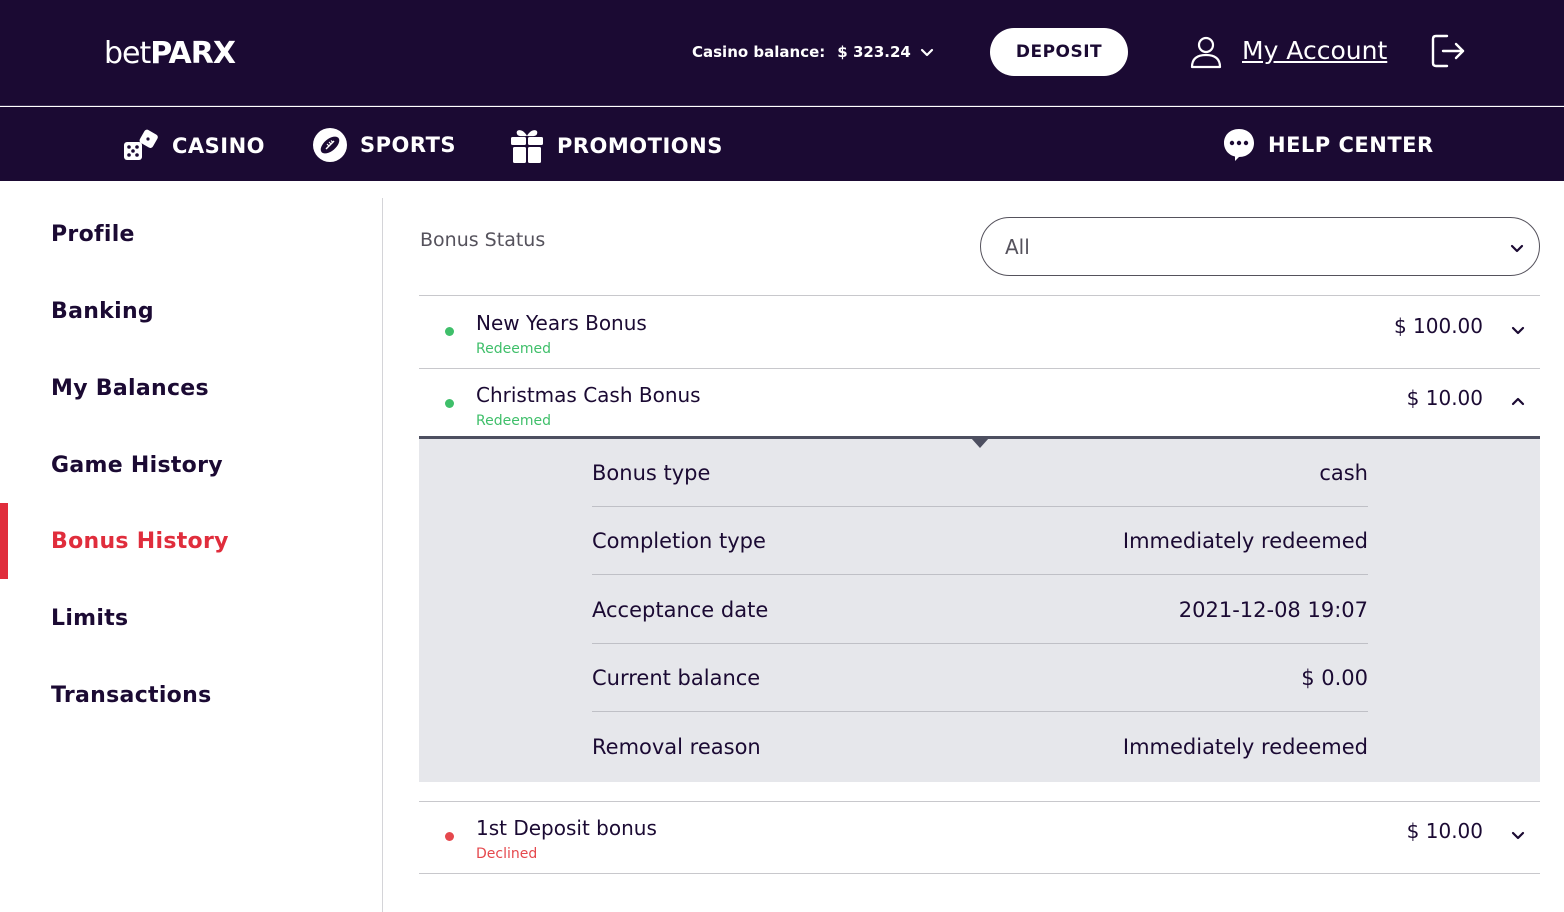 This screenshot has width=1564, height=912. I want to click on divider, so click(979, 873).